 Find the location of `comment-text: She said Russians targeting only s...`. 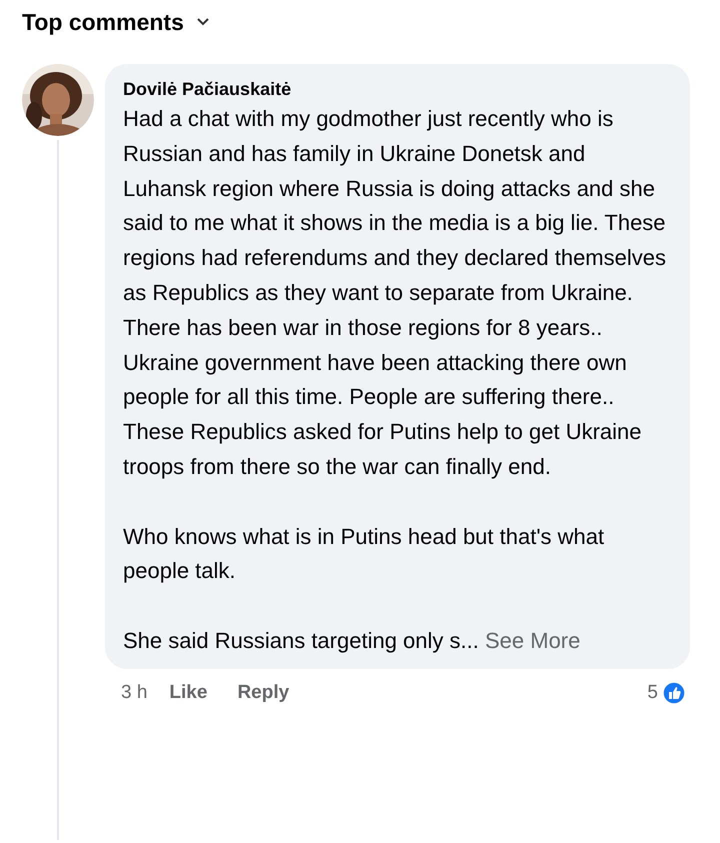

comment-text: She said Russians targeting only s... is located at coordinates (301, 640).